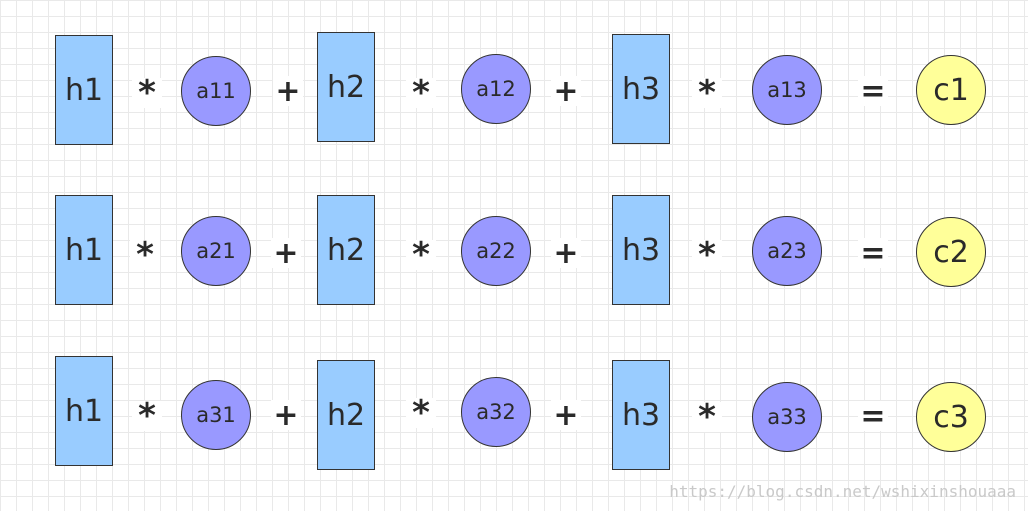 Image resolution: width=1028 pixels, height=511 pixels. Describe the element at coordinates (787, 417) in the screenshot. I see `a-circle: a33` at that location.